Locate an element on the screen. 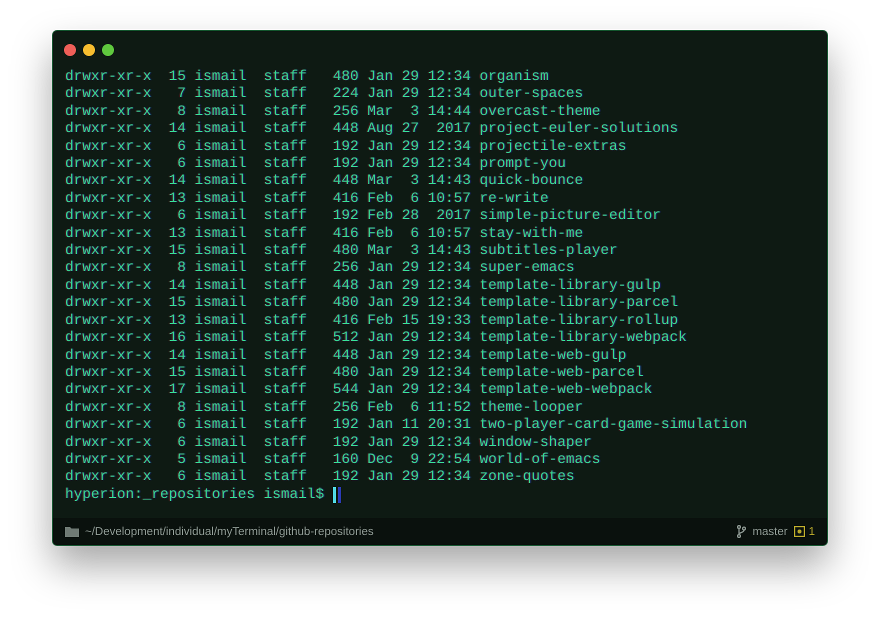 This screenshot has height=621, width=880. listing-line: drwxr-xr-x 8 ismail staff 256 Feb 6 11:52 theme-looper is located at coordinates (324, 409).